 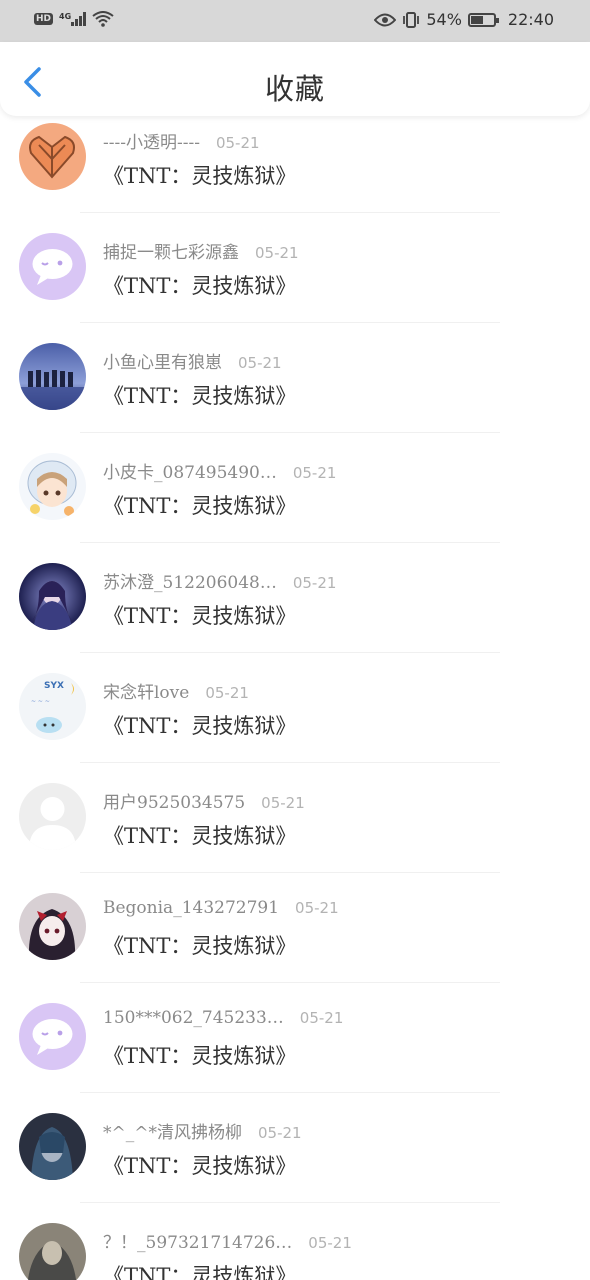 I want to click on avatar-image: SYX ~ ~ ~, so click(x=52, y=706).